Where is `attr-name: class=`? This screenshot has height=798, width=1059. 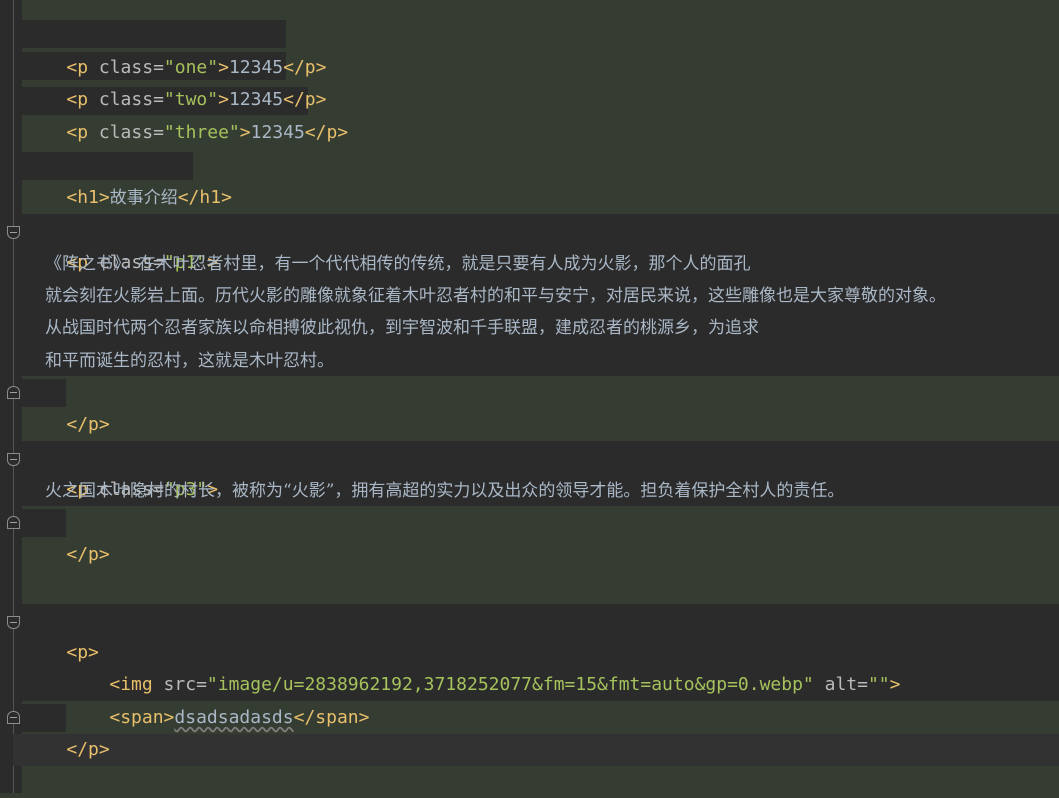
attr-name: class= is located at coordinates (126, 132).